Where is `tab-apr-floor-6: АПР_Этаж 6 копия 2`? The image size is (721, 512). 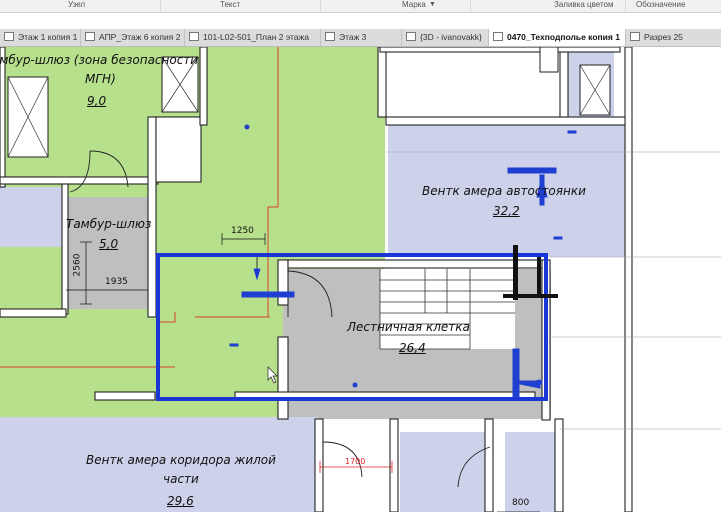 tab-apr-floor-6: АПР_Этаж 6 копия 2 is located at coordinates (133, 37).